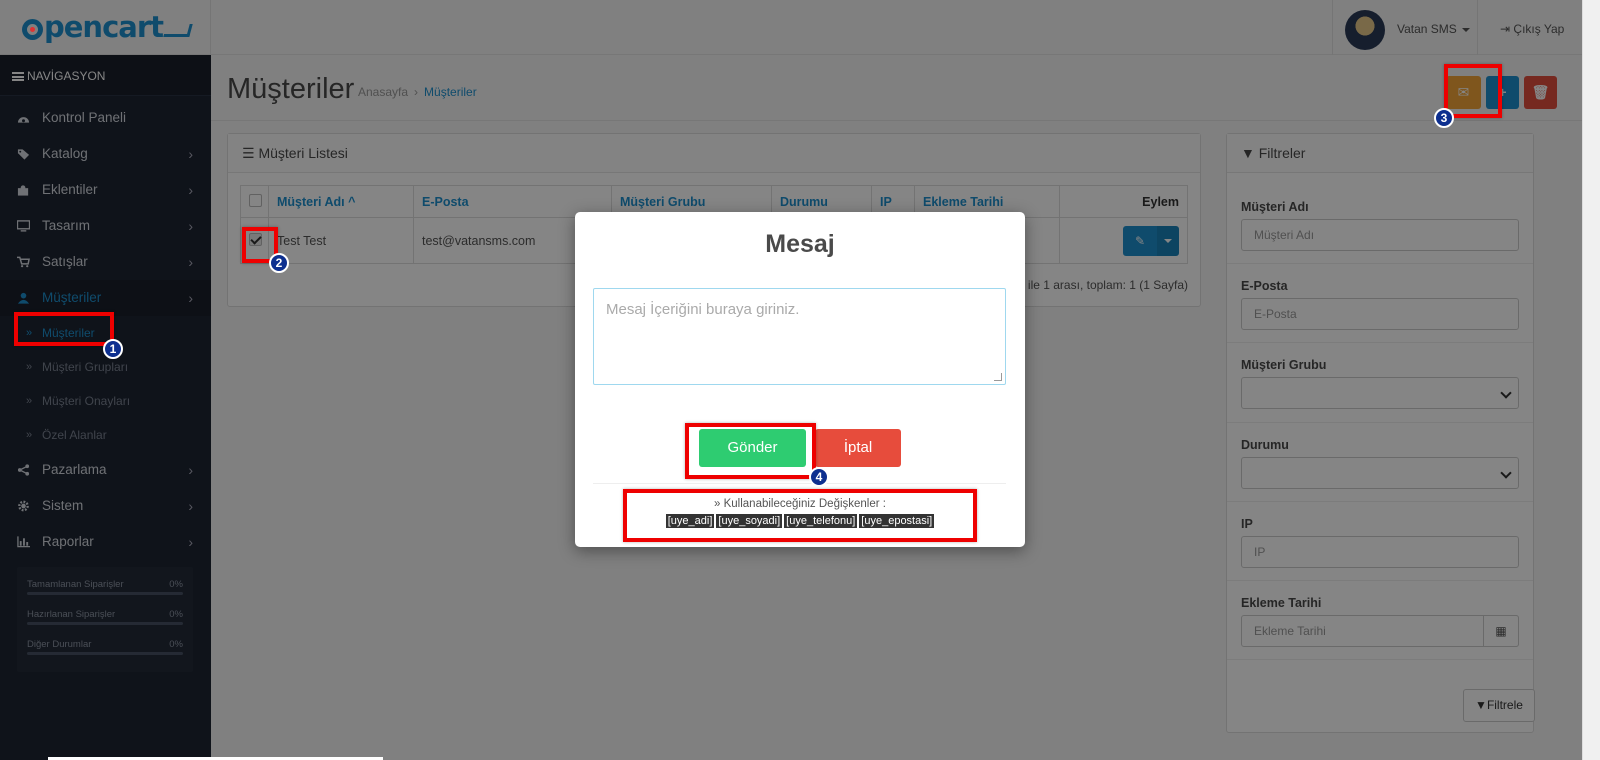 This screenshot has width=1600, height=760. What do you see at coordinates (799, 336) in the screenshot?
I see `message-textarea: Mesaj İçeriğini buraya giriniz.` at bounding box center [799, 336].